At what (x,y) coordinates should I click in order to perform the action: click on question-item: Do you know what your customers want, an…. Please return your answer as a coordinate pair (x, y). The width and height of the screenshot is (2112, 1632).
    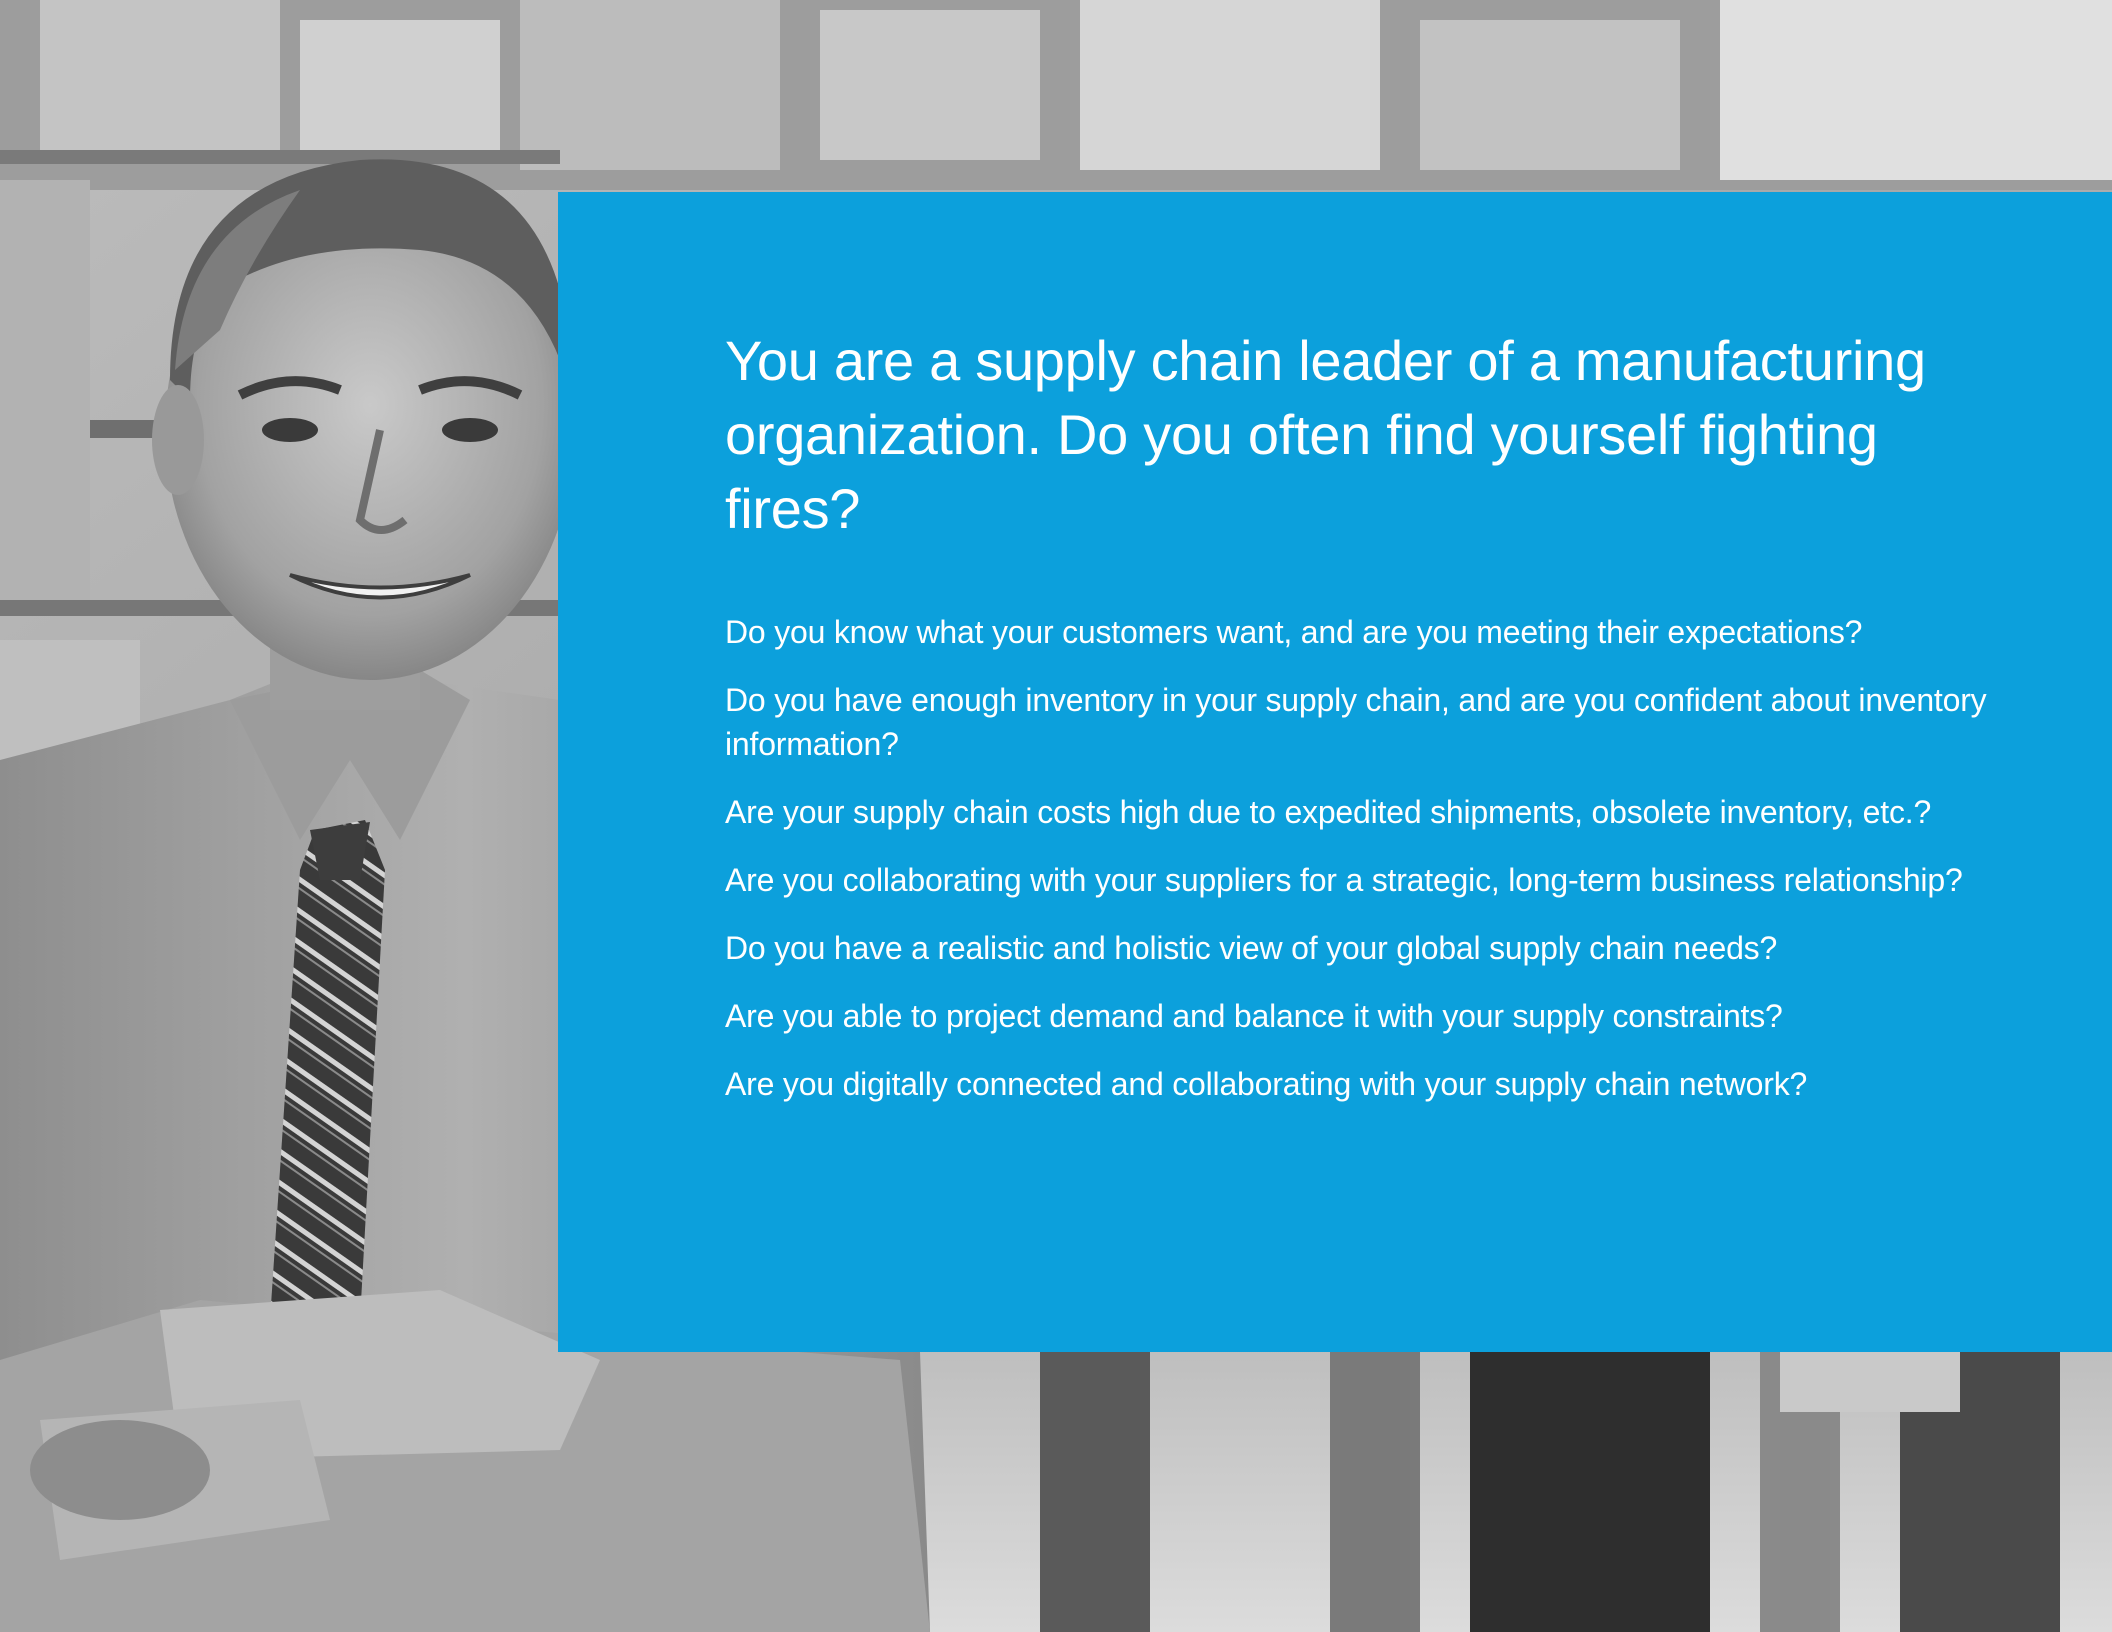
    Looking at the image, I should click on (1294, 632).